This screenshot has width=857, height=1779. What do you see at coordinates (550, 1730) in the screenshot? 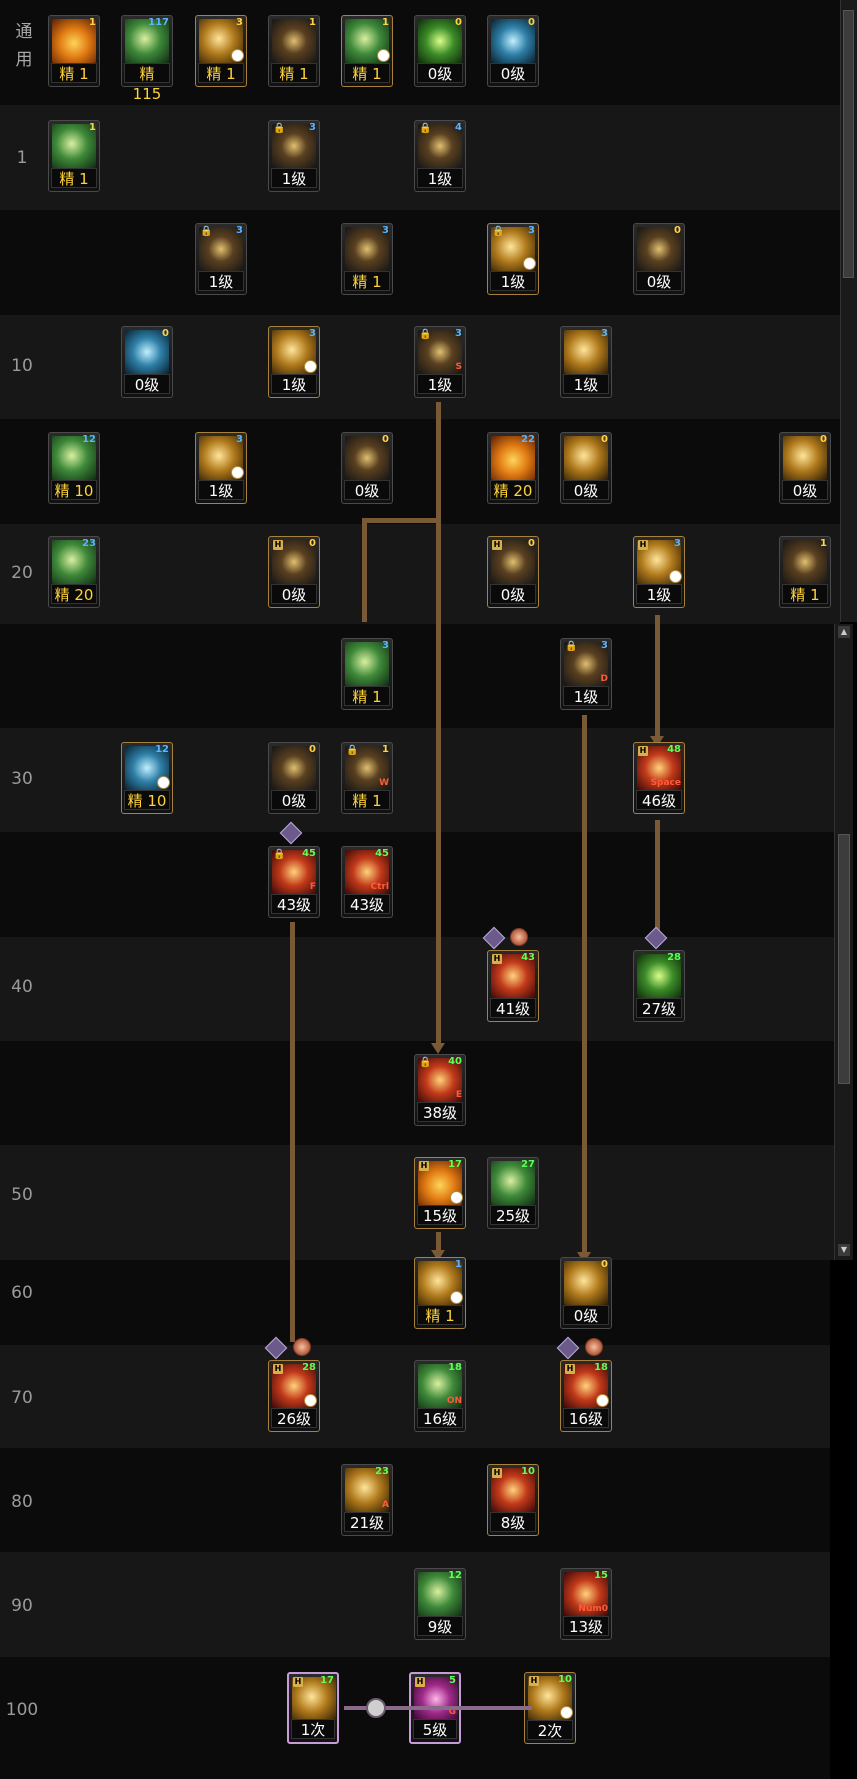
I see `skill-level: 2次` at bounding box center [550, 1730].